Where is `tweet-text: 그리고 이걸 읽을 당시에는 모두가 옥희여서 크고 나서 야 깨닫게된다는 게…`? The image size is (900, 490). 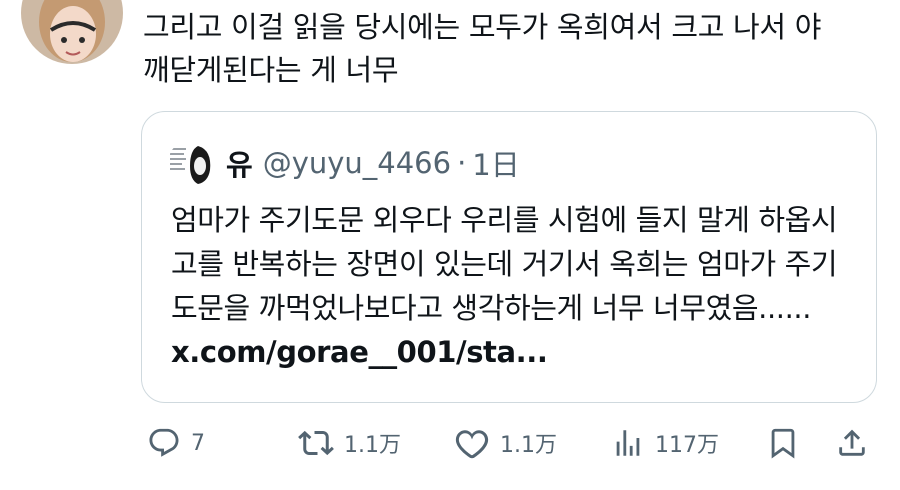
tweet-text: 그리고 이걸 읽을 당시에는 모두가 옥희여서 크고 나서 야 깨닫게된다는 게… is located at coordinates (482, 48).